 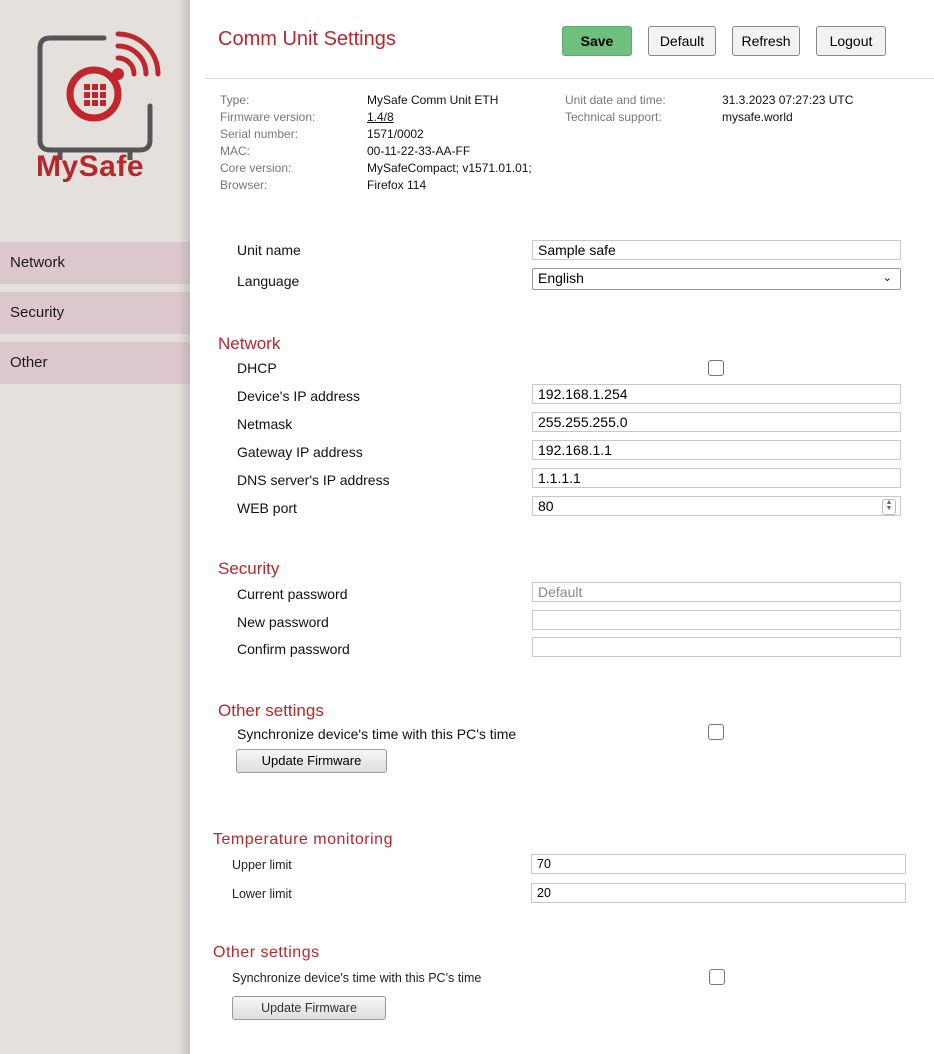 What do you see at coordinates (283, 622) in the screenshot?
I see `new-password-label: New password` at bounding box center [283, 622].